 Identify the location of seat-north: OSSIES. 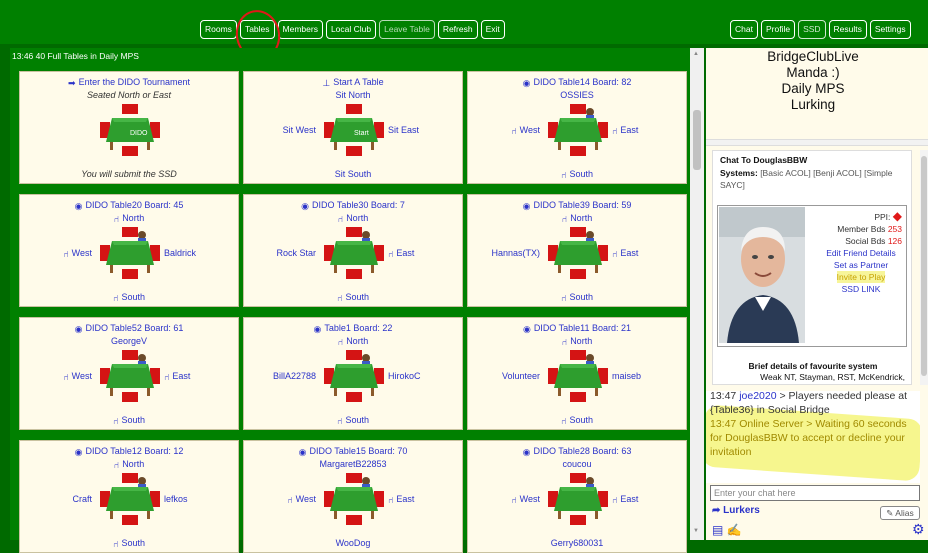
(577, 95).